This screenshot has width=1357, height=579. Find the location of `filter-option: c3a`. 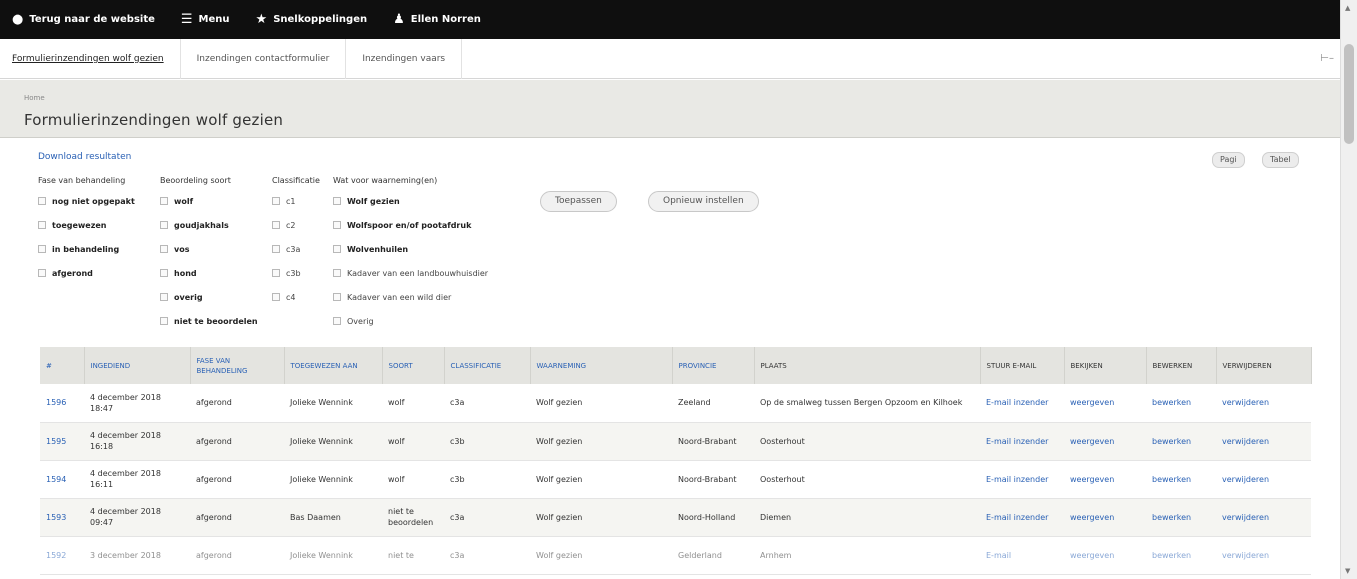

filter-option: c3a is located at coordinates (296, 249).